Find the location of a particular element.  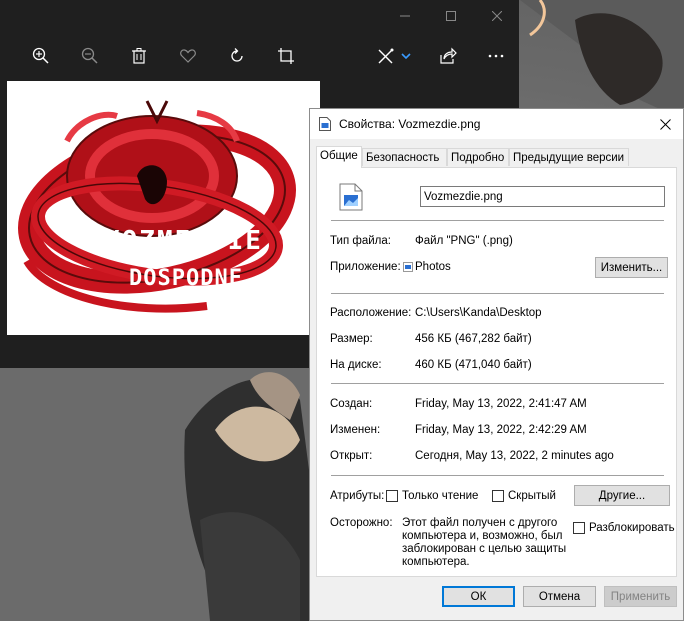

created-label: Создан: is located at coordinates (351, 404).